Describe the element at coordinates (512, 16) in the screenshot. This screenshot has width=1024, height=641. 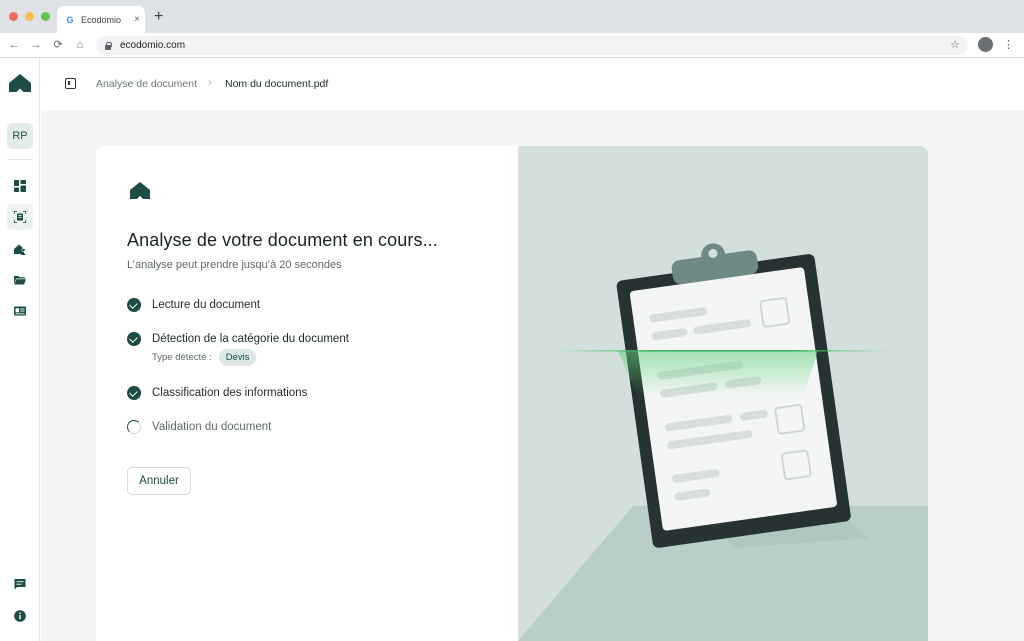
I see `tab-bar: G Ecodomio × +` at that location.